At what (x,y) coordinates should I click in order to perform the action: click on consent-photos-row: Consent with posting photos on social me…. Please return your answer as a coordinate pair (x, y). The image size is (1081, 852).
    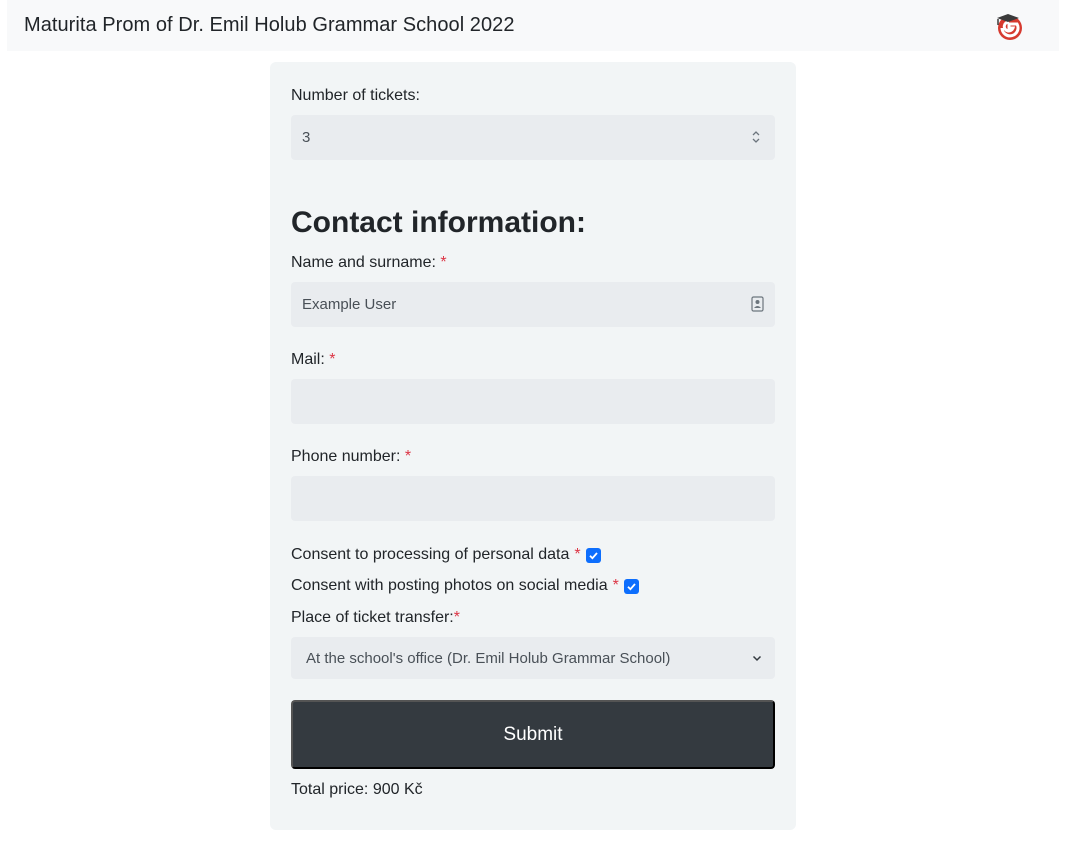
    Looking at the image, I should click on (465, 586).